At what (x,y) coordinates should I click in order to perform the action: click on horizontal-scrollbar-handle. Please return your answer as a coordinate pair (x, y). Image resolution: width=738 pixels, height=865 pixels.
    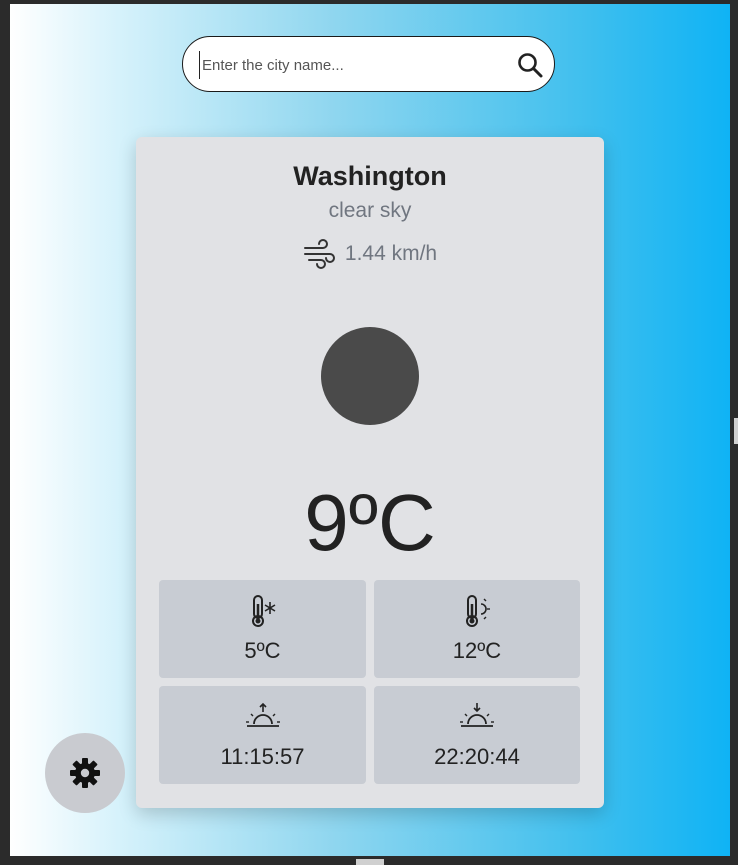
    Looking at the image, I should click on (370, 862).